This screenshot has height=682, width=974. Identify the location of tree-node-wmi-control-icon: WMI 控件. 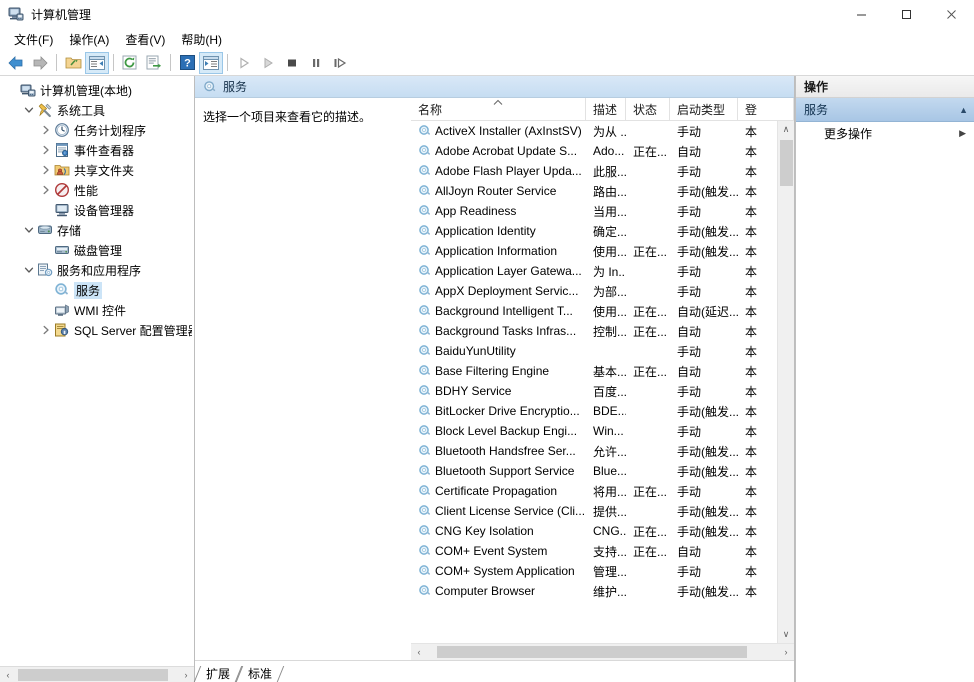
(97, 310).